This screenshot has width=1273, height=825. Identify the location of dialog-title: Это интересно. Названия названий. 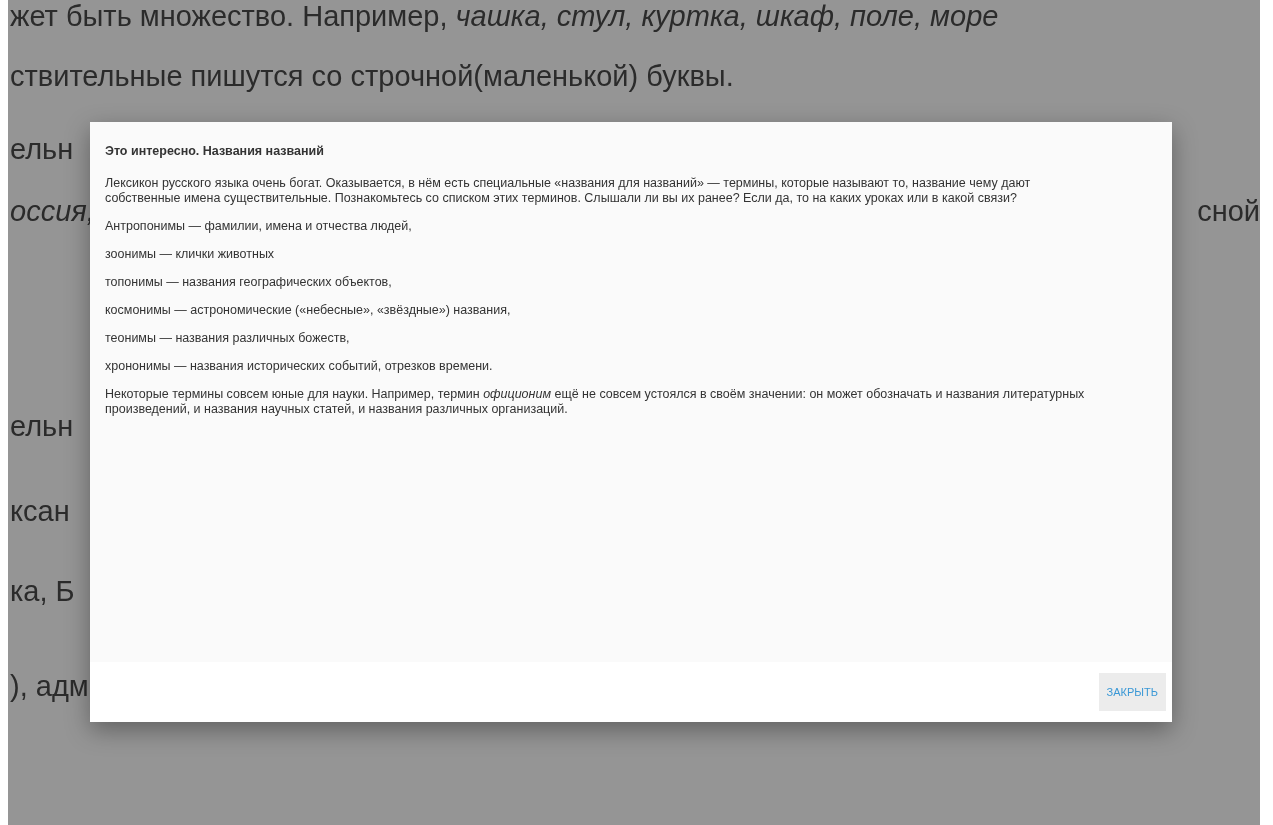
(215, 151).